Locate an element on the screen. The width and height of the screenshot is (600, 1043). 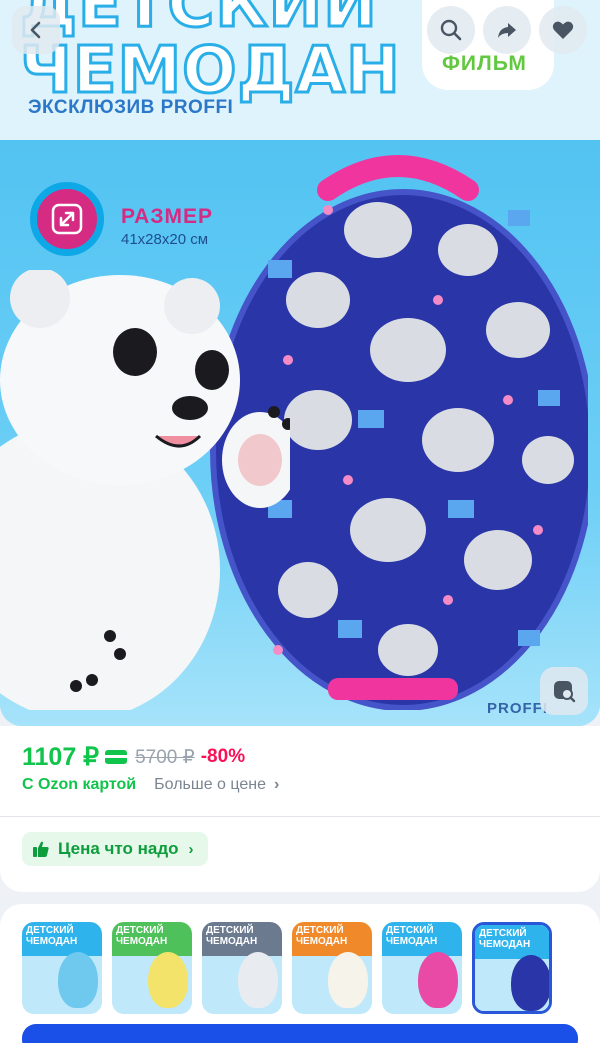
discount-badge: -80% is located at coordinates (223, 756).